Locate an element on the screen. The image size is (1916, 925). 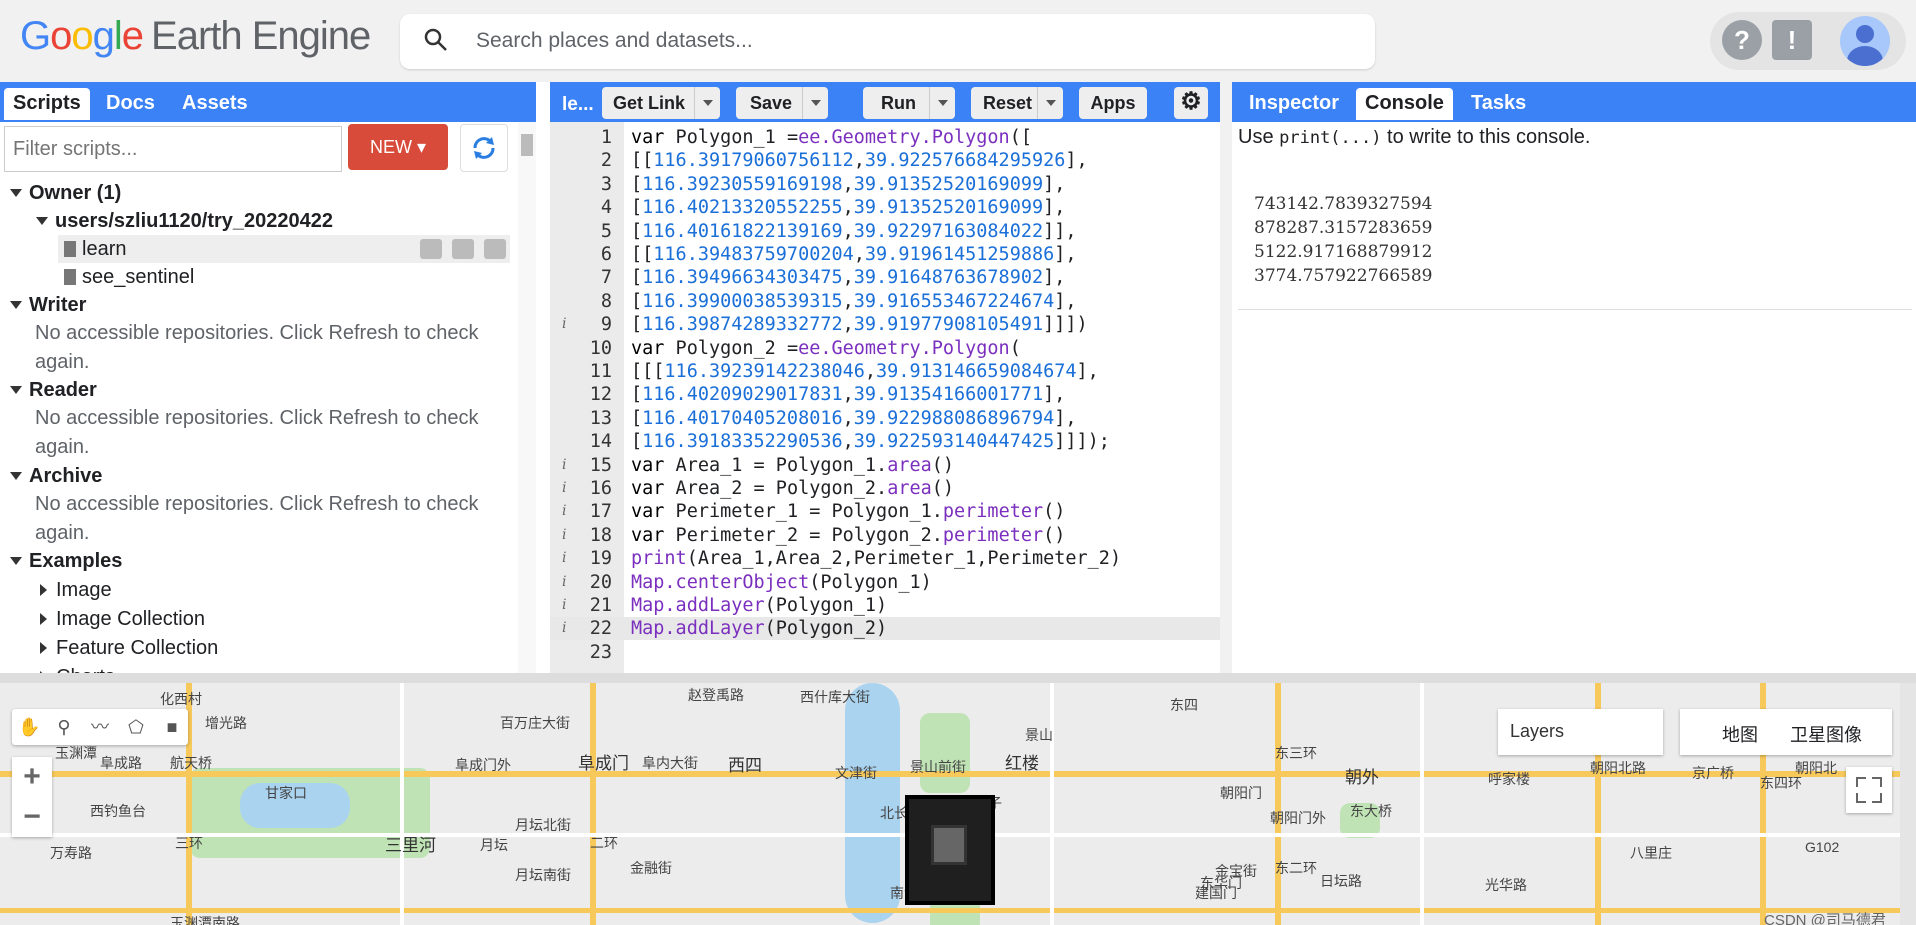
search-icon is located at coordinates (435, 39).